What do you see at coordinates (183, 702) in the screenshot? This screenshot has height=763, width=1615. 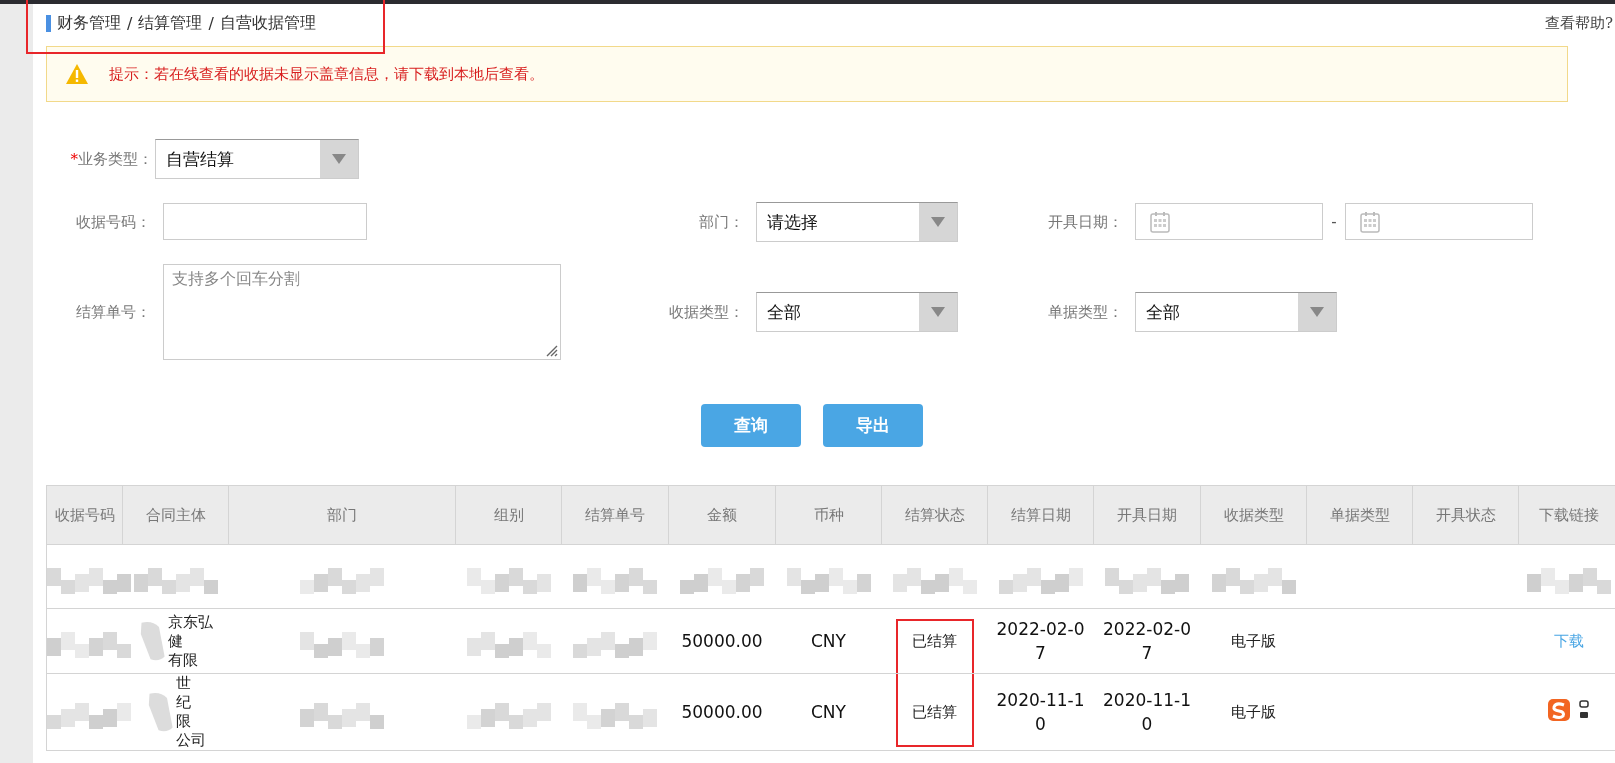 I see `table-cell: 纪` at bounding box center [183, 702].